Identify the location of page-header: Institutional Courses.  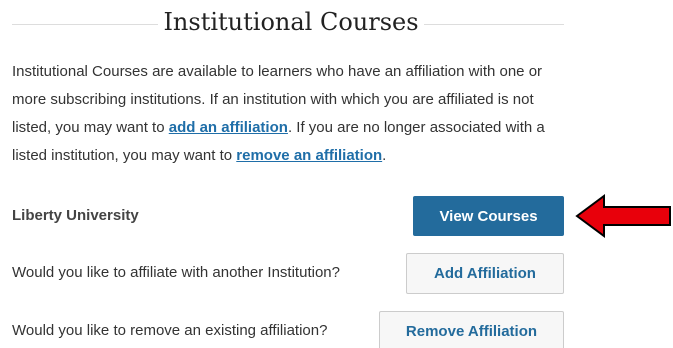
(288, 22).